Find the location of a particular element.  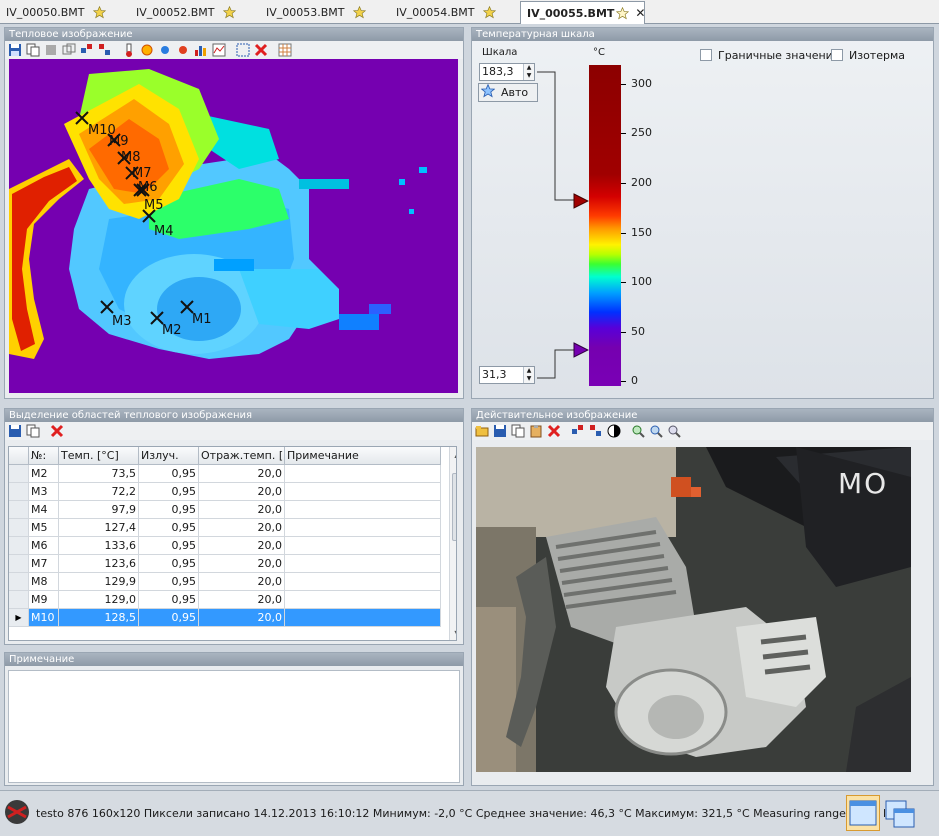

auto-button: Авто is located at coordinates (508, 92).